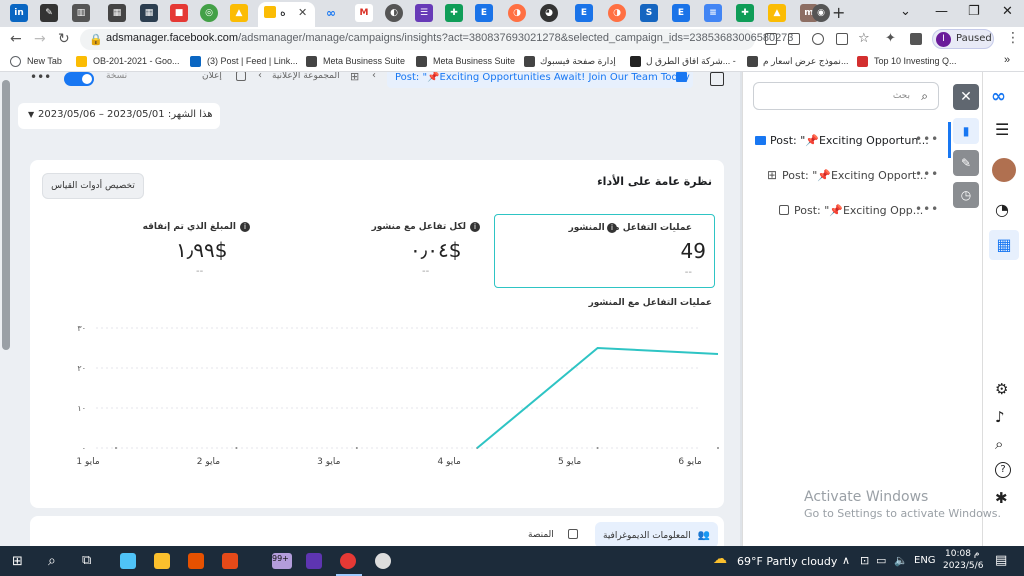 Image resolution: width=1024 pixels, height=576 pixels. Describe the element at coordinates (649, 13) in the screenshot. I see `tab-app-4: S` at that location.